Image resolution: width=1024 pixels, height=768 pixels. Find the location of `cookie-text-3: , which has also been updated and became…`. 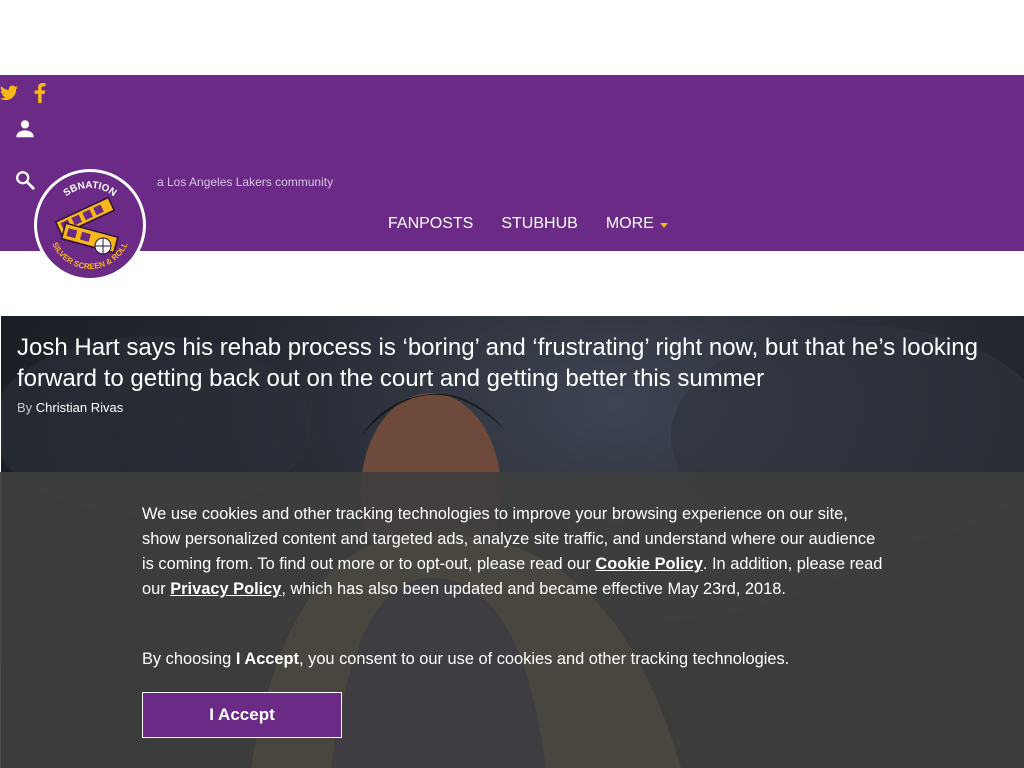

cookie-text-3: , which has also been updated and became… is located at coordinates (533, 589).